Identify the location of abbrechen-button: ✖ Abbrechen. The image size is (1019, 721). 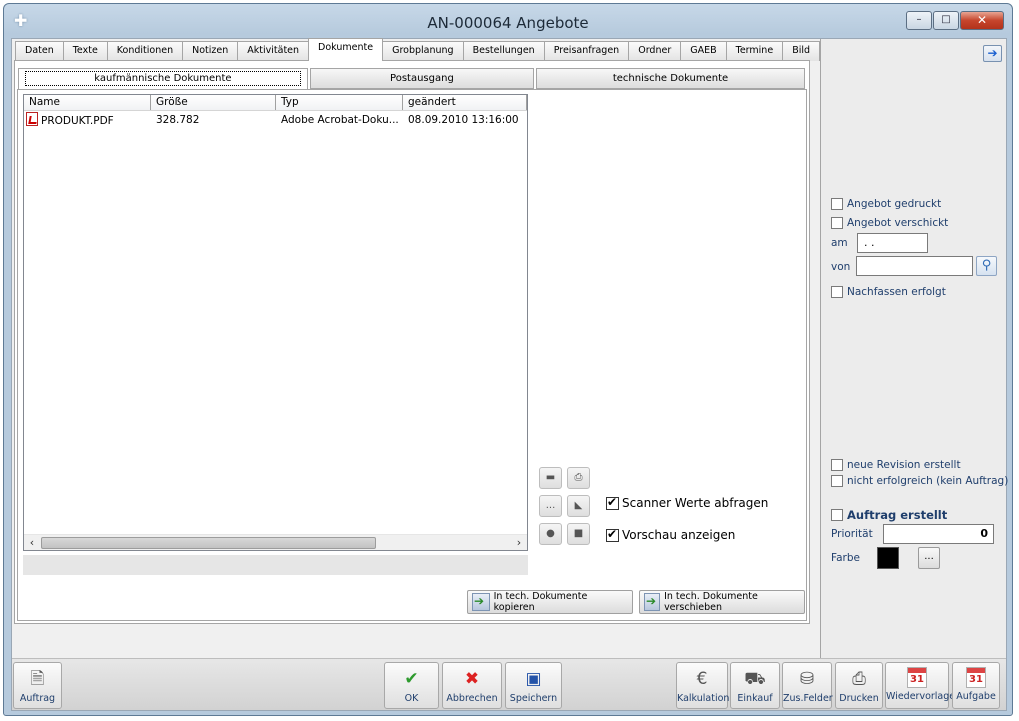
(472, 685).